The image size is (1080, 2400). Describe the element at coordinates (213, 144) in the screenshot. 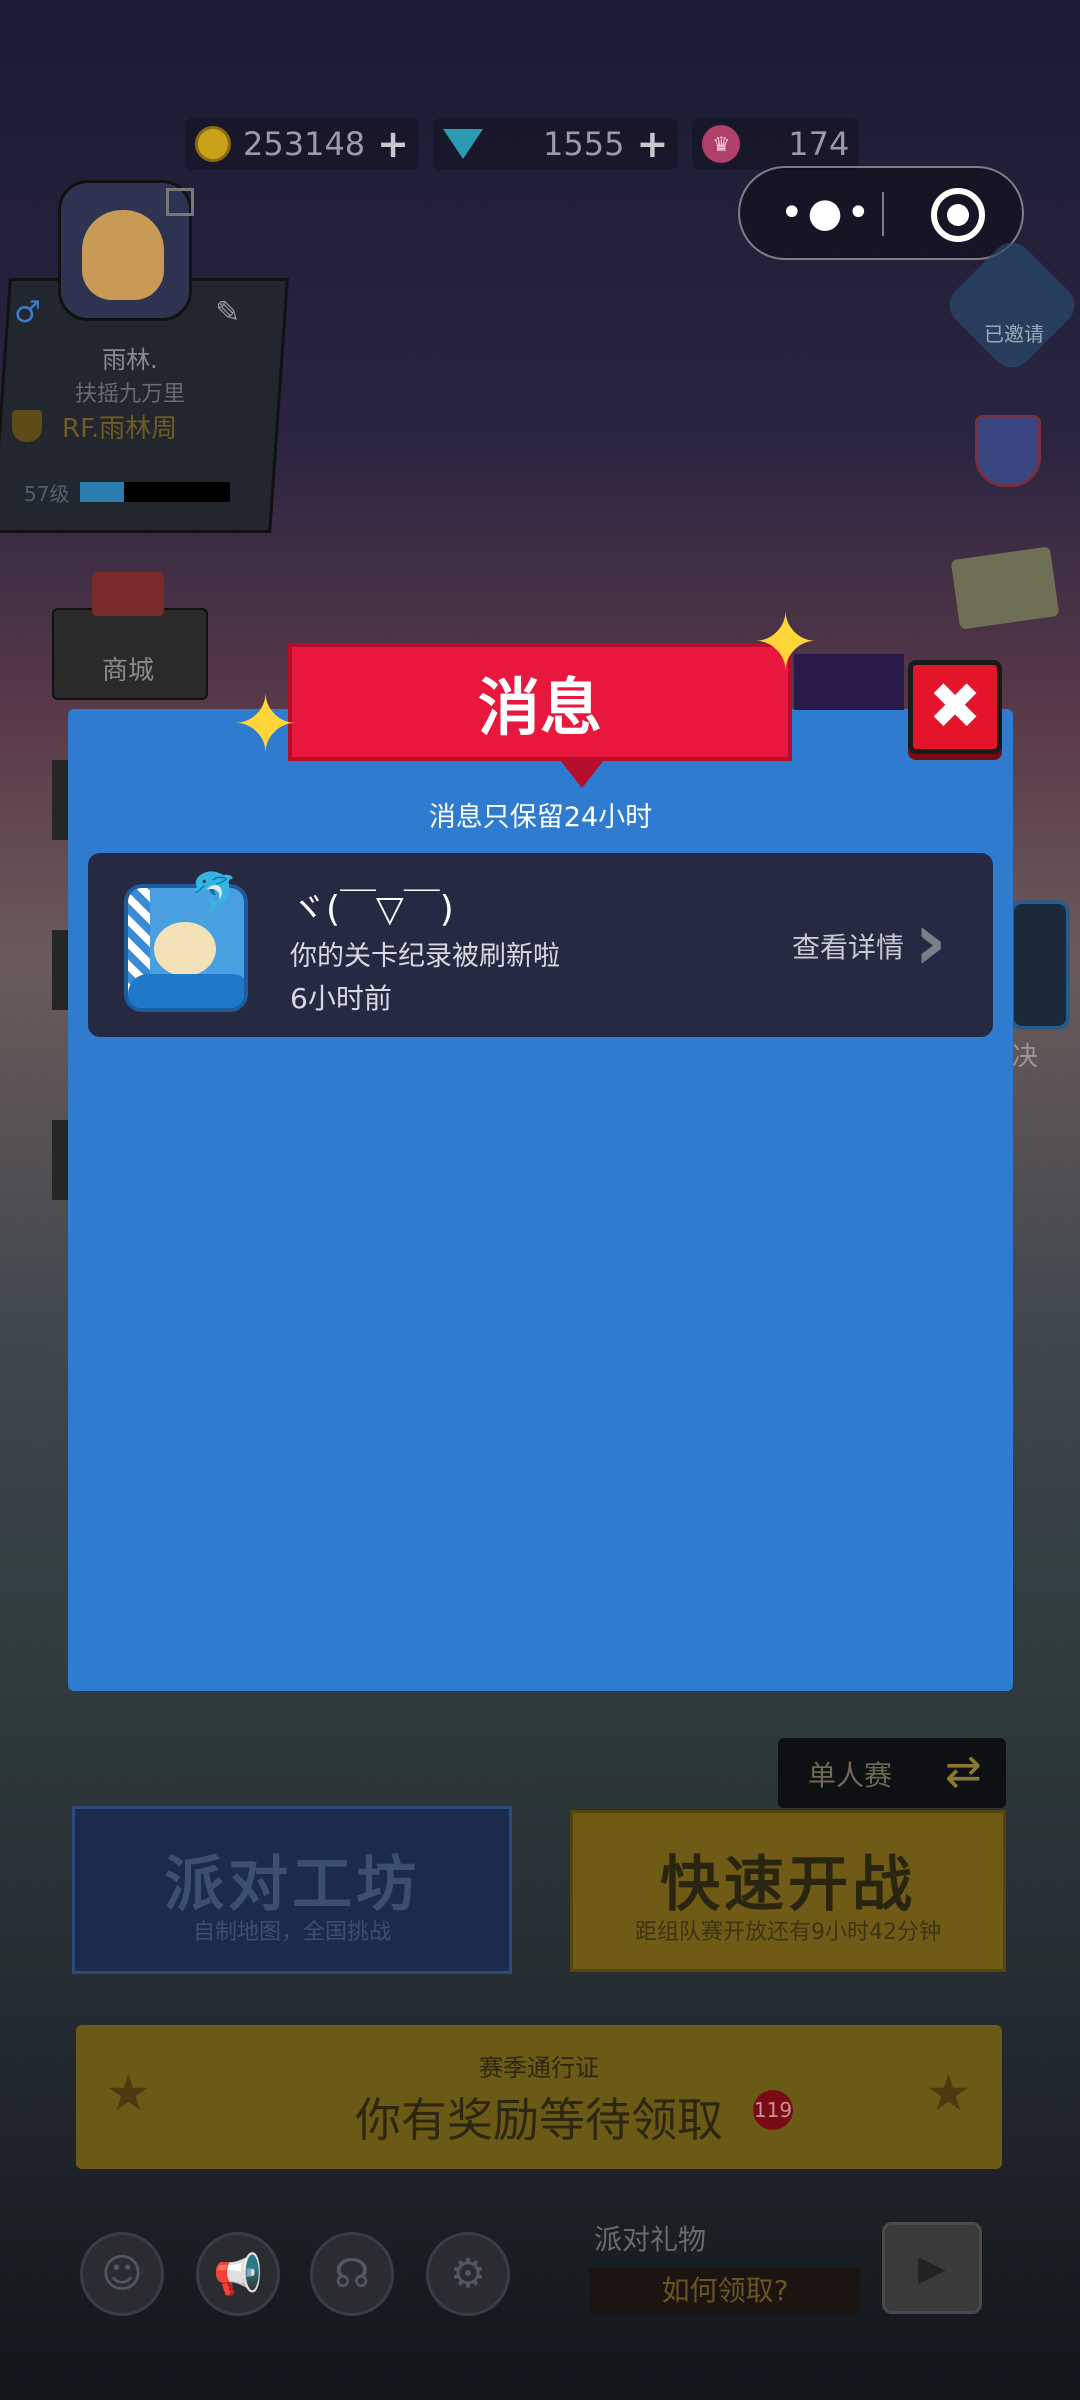

I see `gold-coin-icon` at that location.